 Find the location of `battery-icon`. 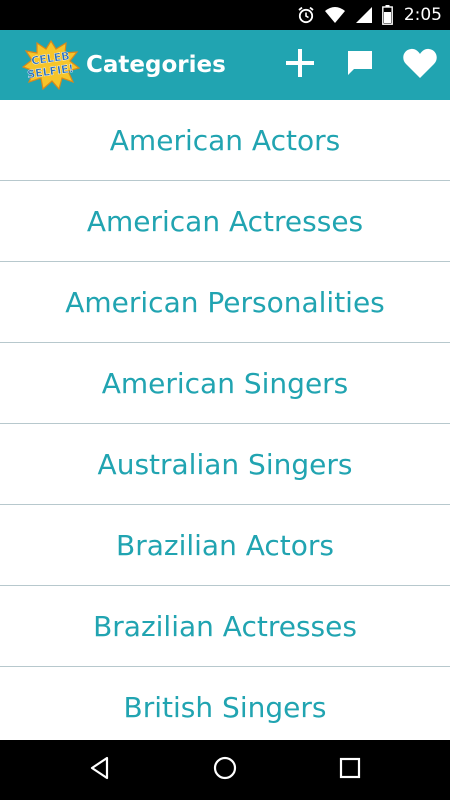

battery-icon is located at coordinates (387, 15).